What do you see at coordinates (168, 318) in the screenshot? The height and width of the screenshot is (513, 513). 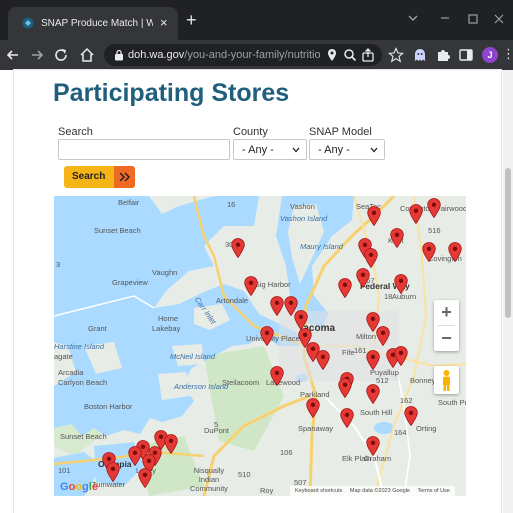 I see `place-home: Home` at bounding box center [168, 318].